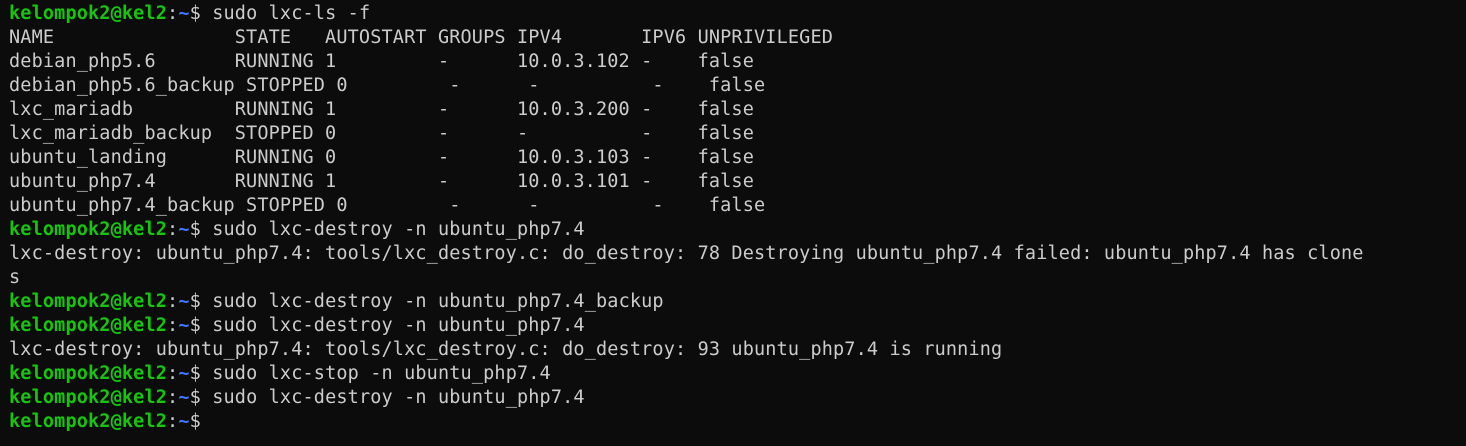 This screenshot has height=446, width=1466. Describe the element at coordinates (737, 278) in the screenshot. I see `output-line: s` at that location.